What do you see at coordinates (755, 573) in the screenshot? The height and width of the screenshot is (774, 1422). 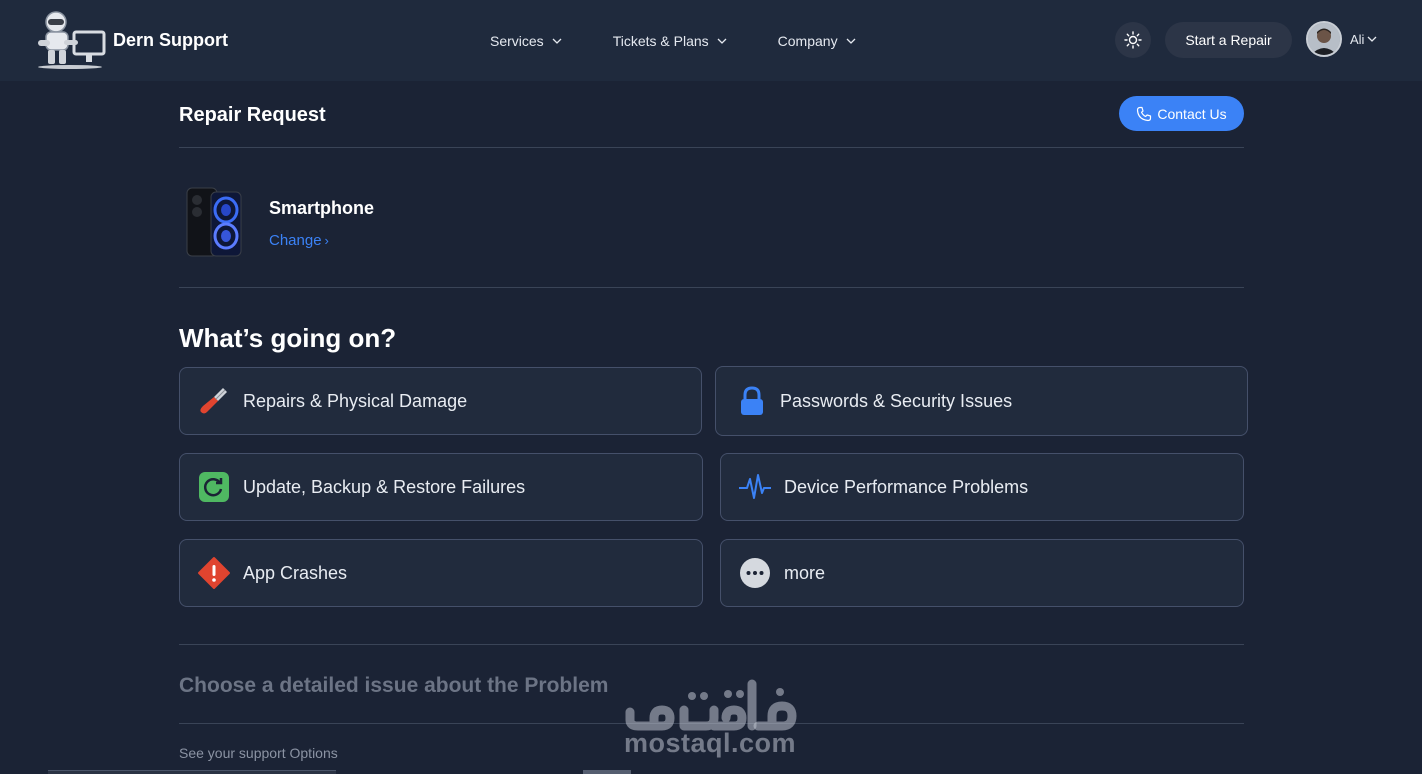 I see `more-dots-icon` at bounding box center [755, 573].